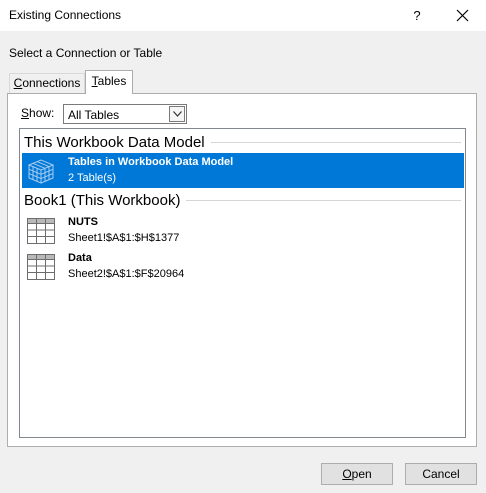 This screenshot has height=493, width=486. I want to click on show-label-text: how:, so click(42, 113).